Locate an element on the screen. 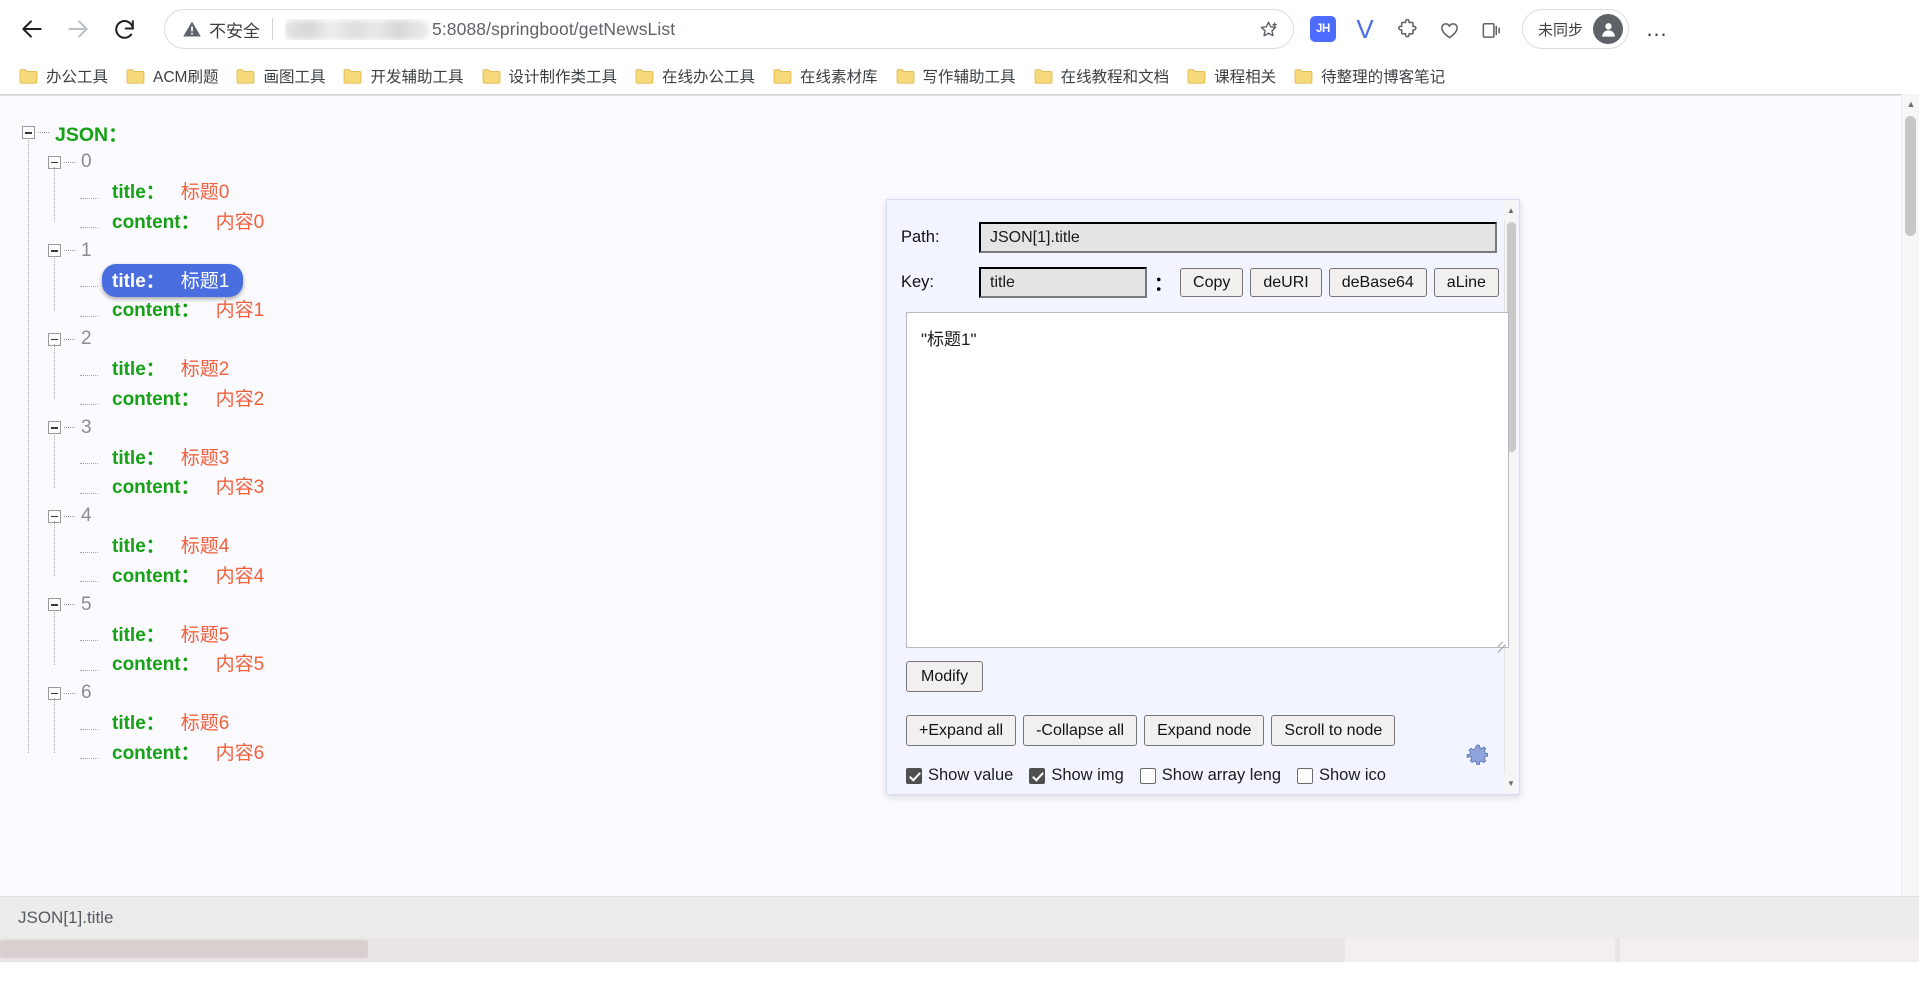 This screenshot has width=1919, height=982. bookmark-item: 待整理的博客笔记 is located at coordinates (1369, 76).